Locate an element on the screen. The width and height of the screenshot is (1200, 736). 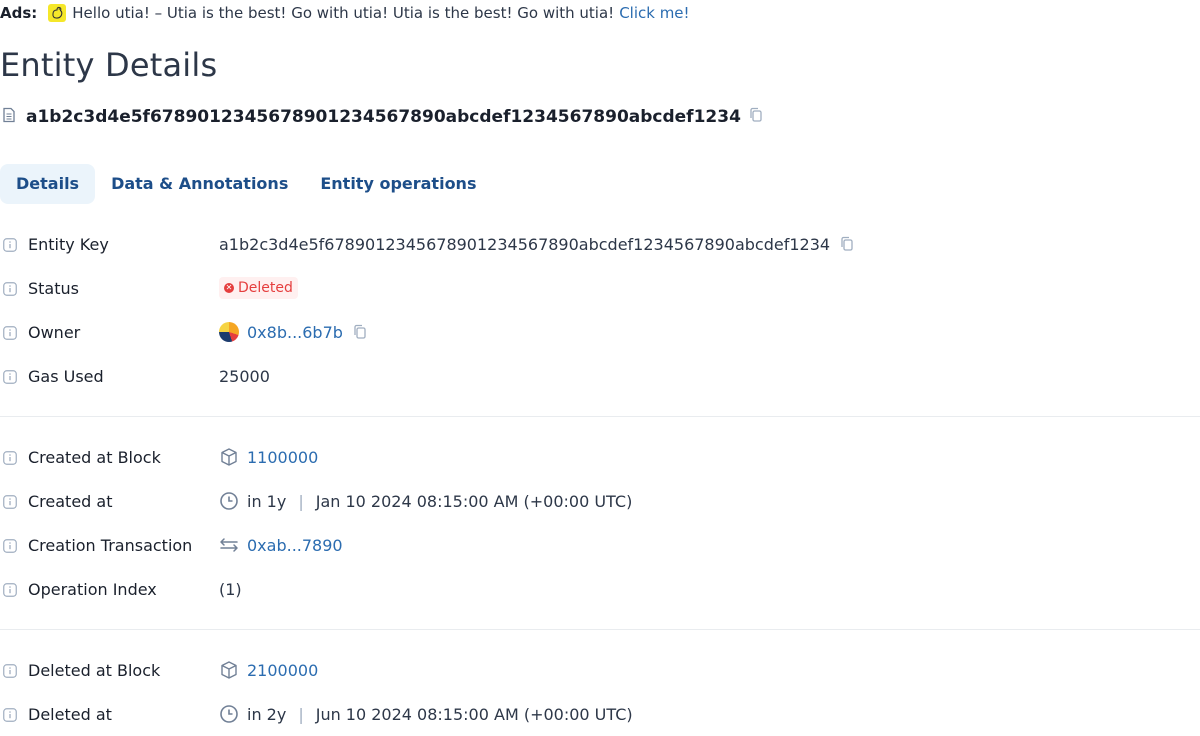
deleted-absolute-time: Jun 10 2024 08:15:00 AM (+00:00 UTC) is located at coordinates (474, 714).